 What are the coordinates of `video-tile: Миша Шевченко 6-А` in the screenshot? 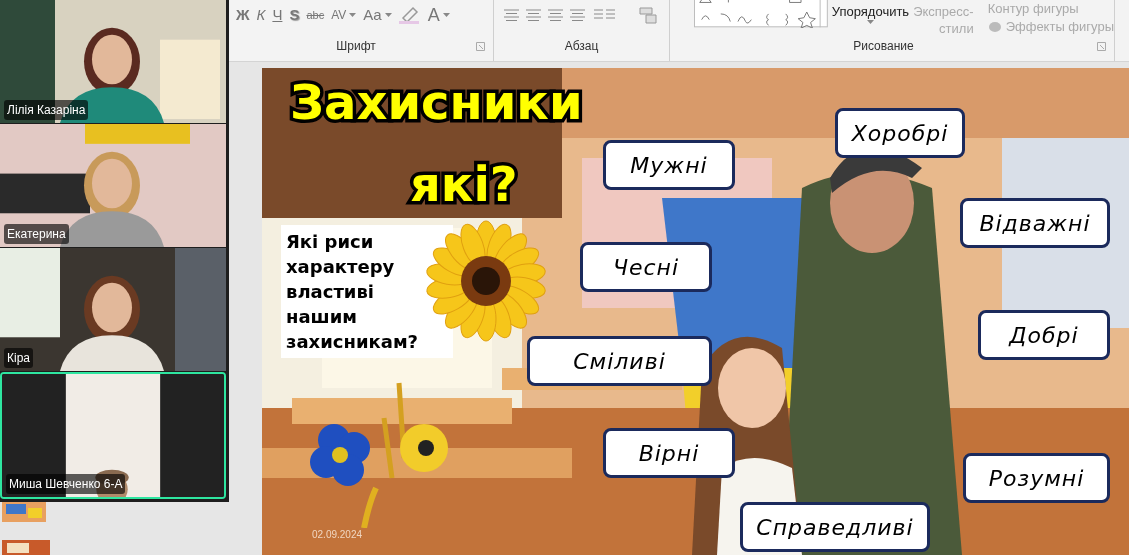 It's located at (113, 435).